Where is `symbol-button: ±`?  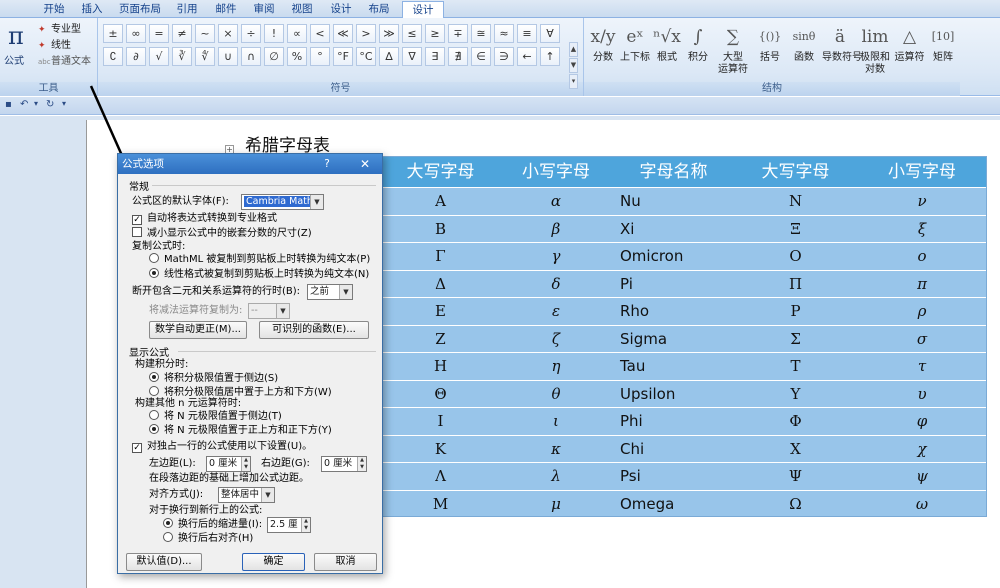 symbol-button: ± is located at coordinates (113, 33).